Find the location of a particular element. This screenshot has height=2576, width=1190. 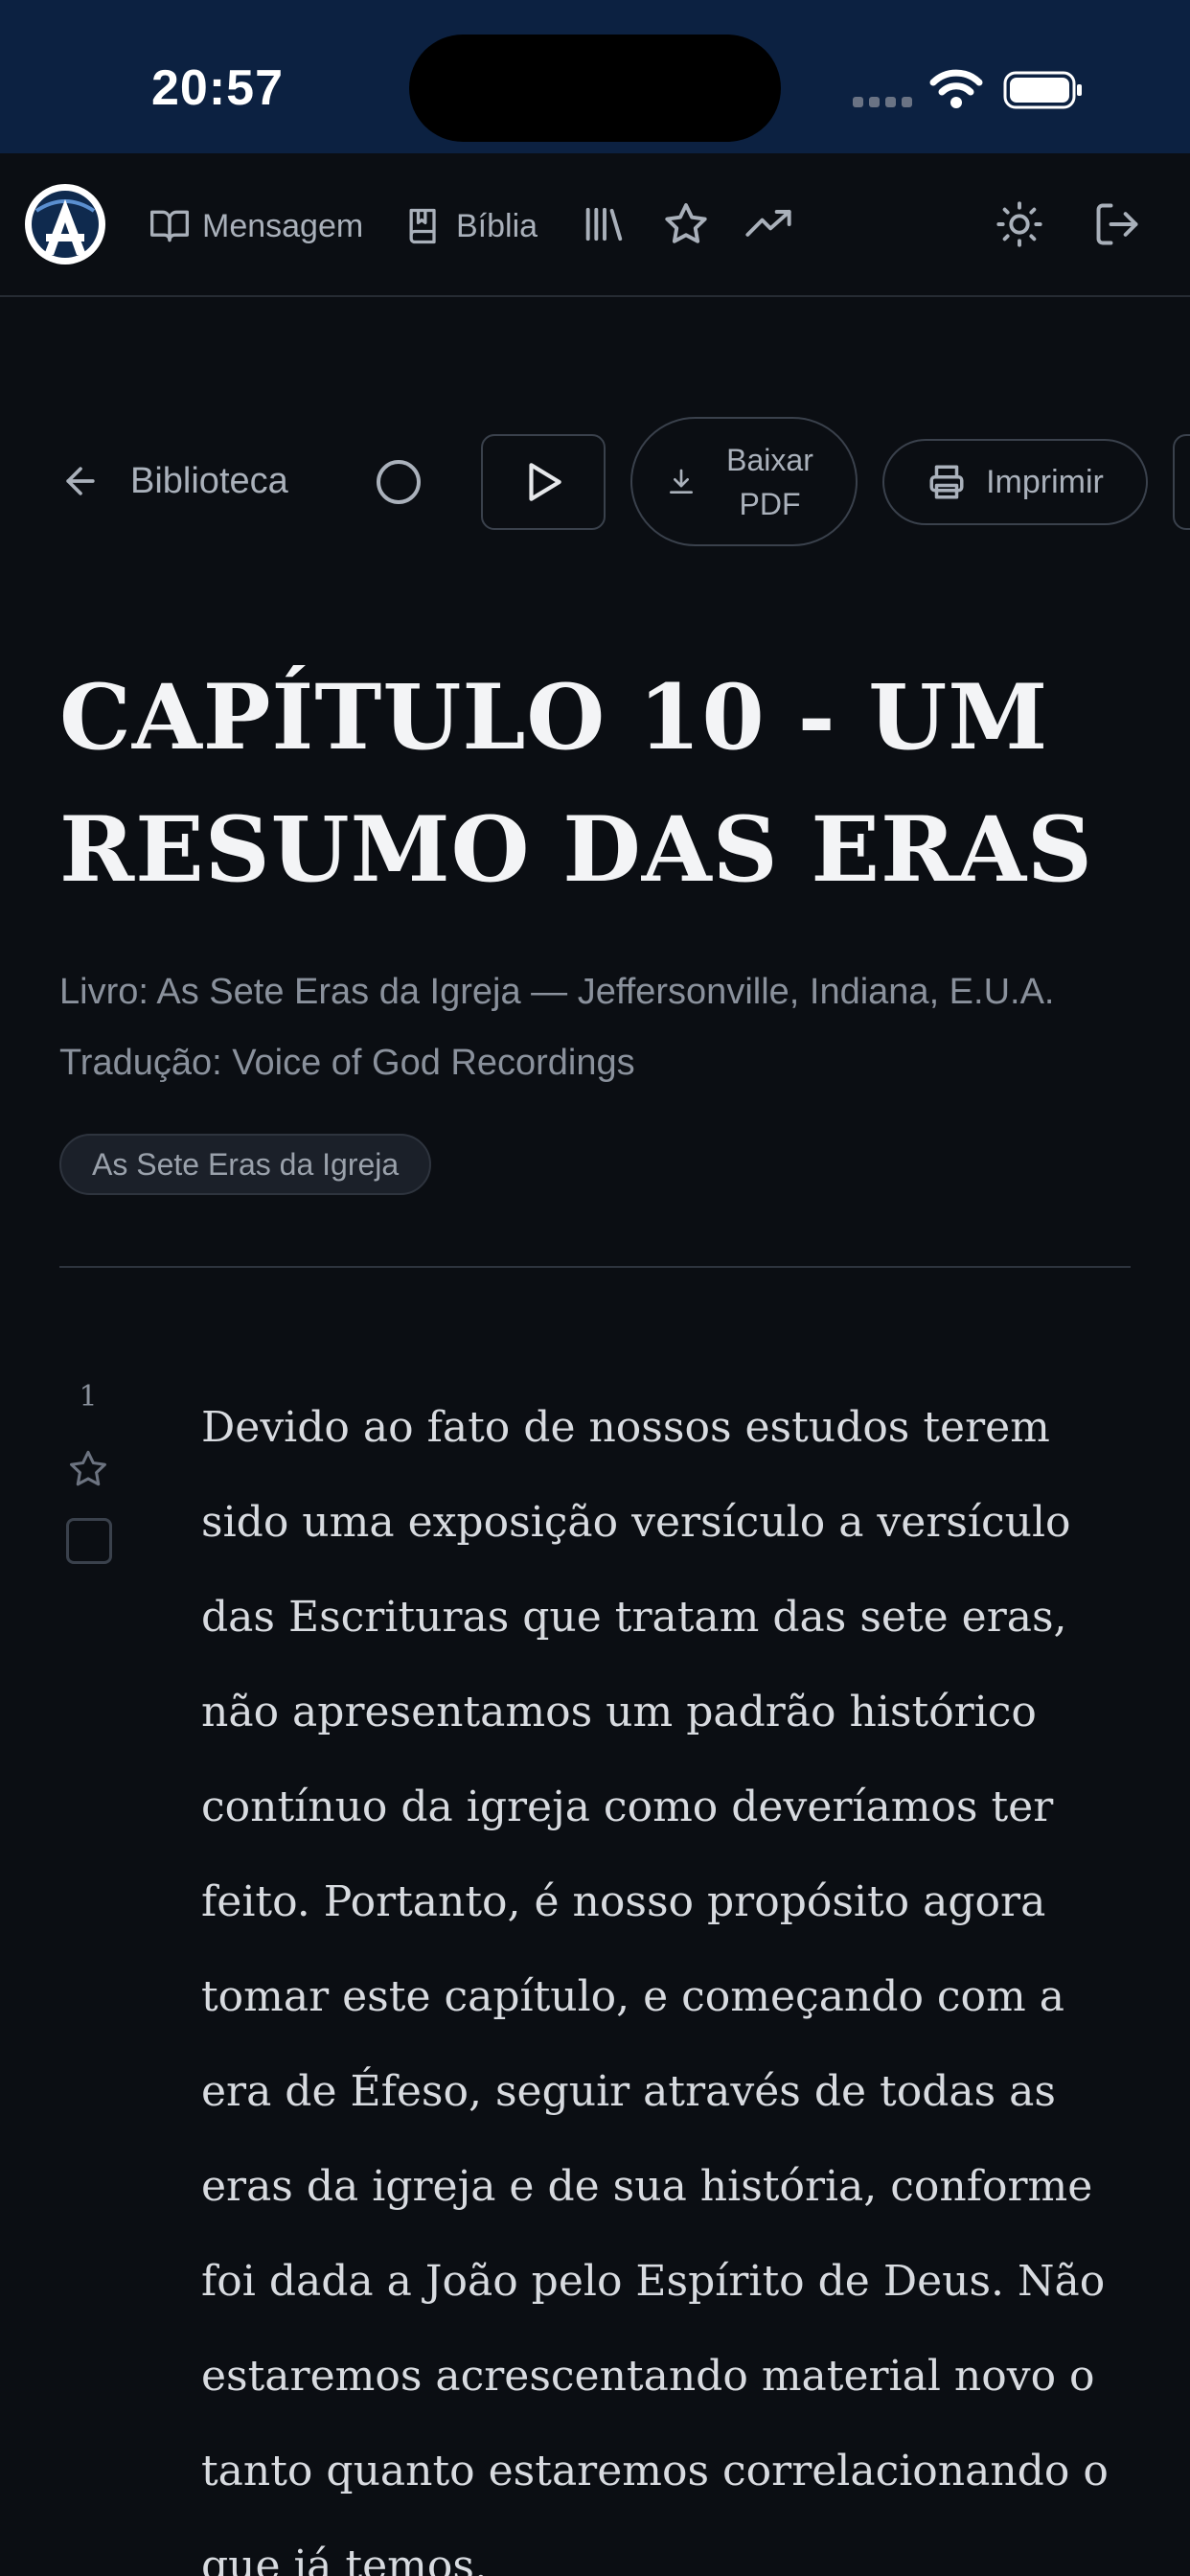

download-pdf-label: Baixar PDF is located at coordinates (770, 481).